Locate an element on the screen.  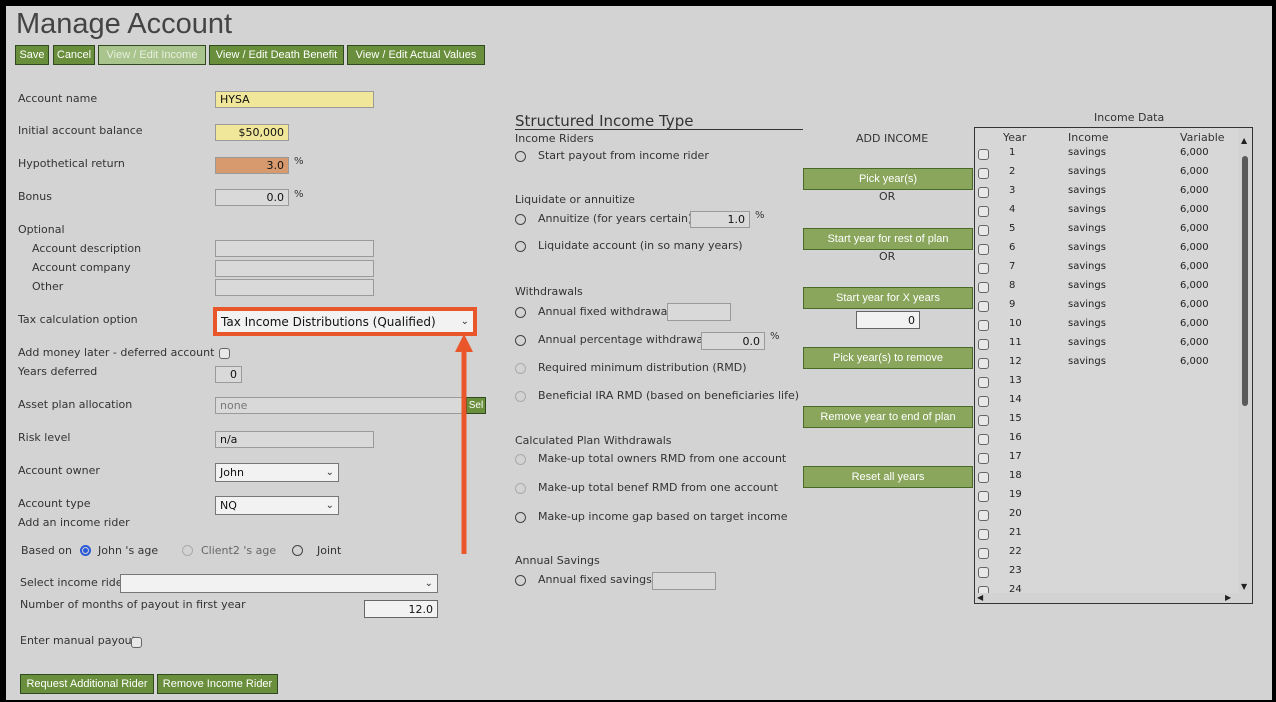
table-row: 3 savings 6,000 is located at coordinates (1106, 192).